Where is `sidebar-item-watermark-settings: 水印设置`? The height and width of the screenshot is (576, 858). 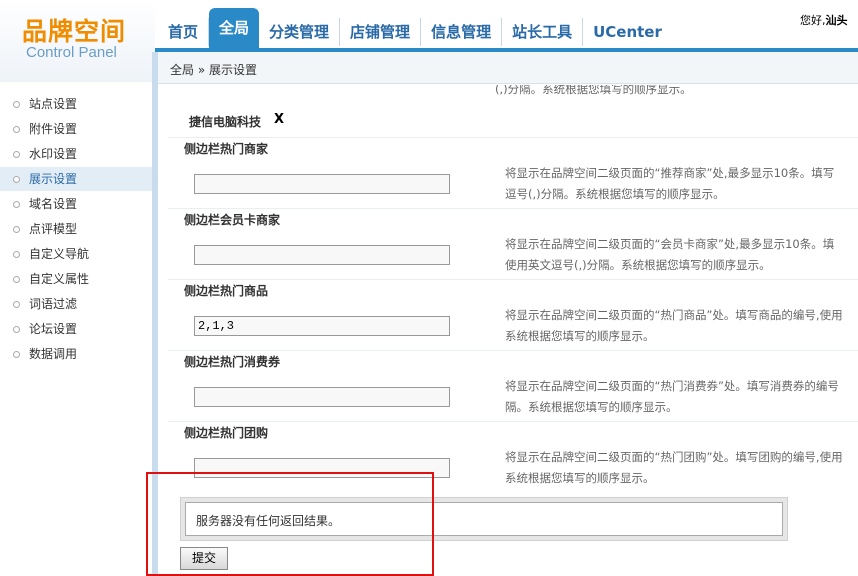
sidebar-item-watermark-settings: 水印设置 is located at coordinates (76, 154).